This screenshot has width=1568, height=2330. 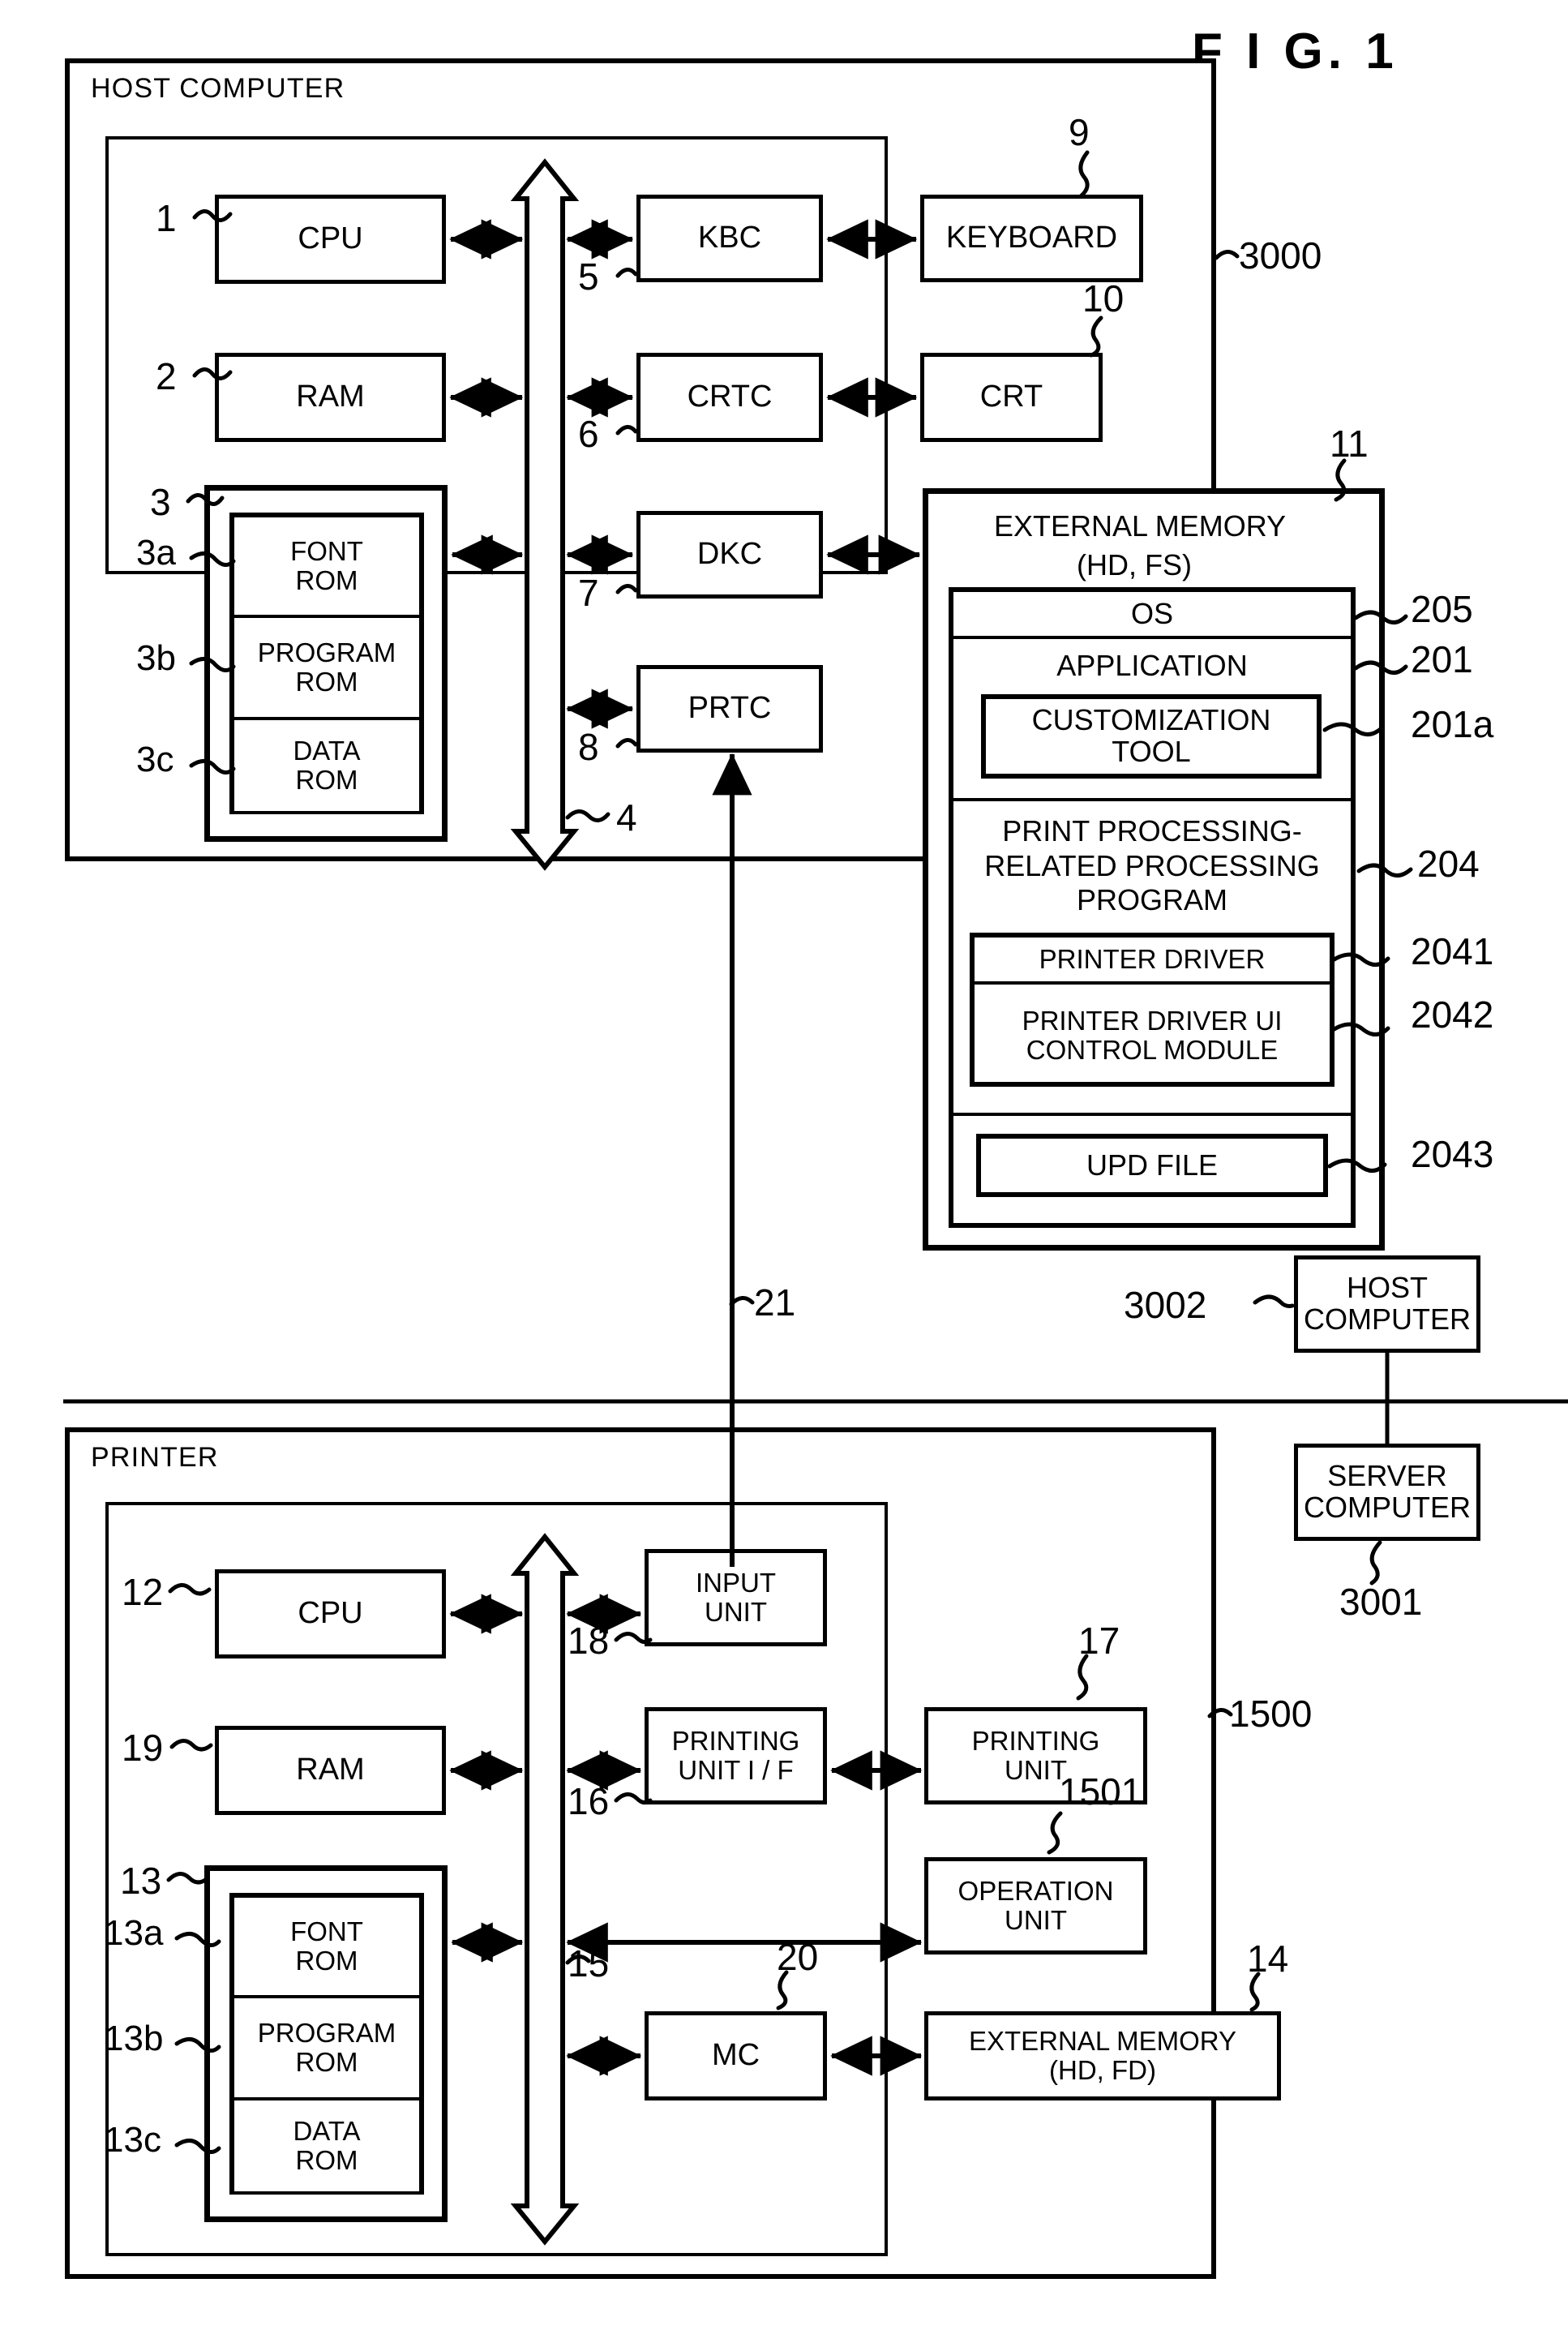 I want to click on host-computer-caption: HOST COMPUTER, so click(x=218, y=88).